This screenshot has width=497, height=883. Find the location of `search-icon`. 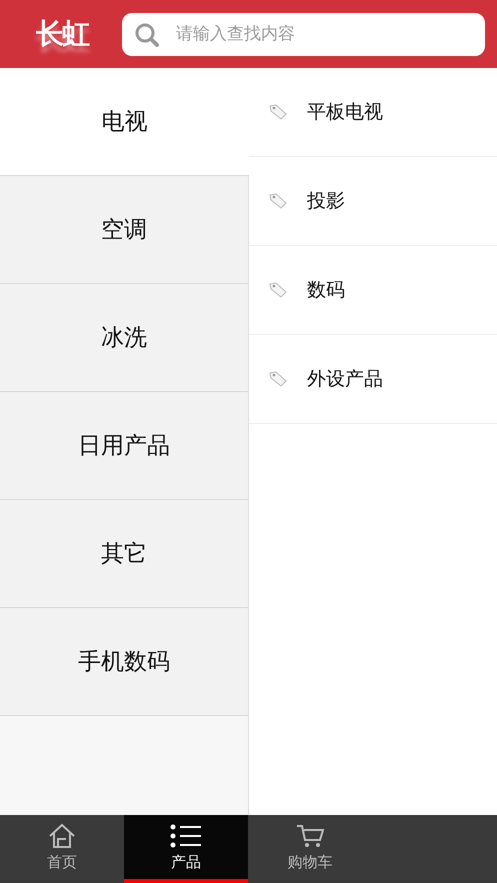

search-icon is located at coordinates (147, 35).